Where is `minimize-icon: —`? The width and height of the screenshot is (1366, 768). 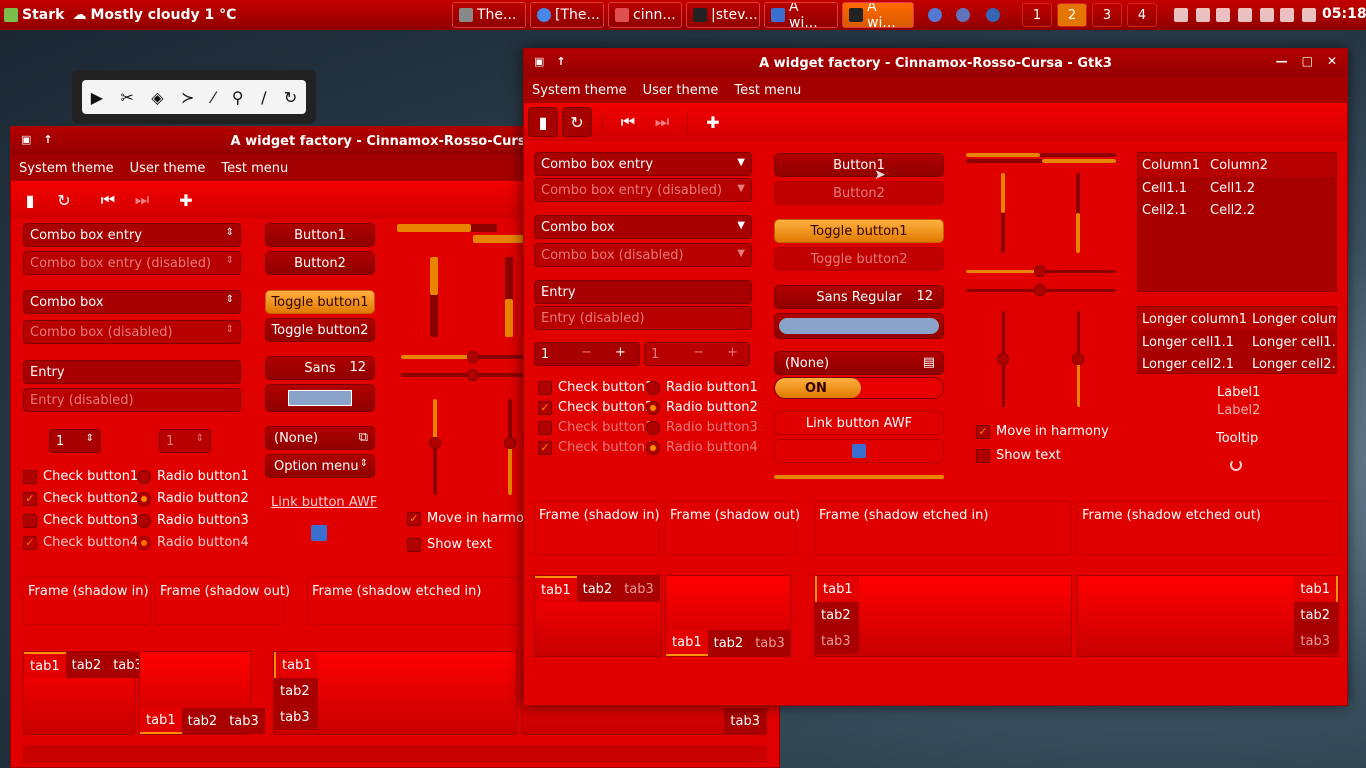
minimize-icon: — is located at coordinates (1282, 61).